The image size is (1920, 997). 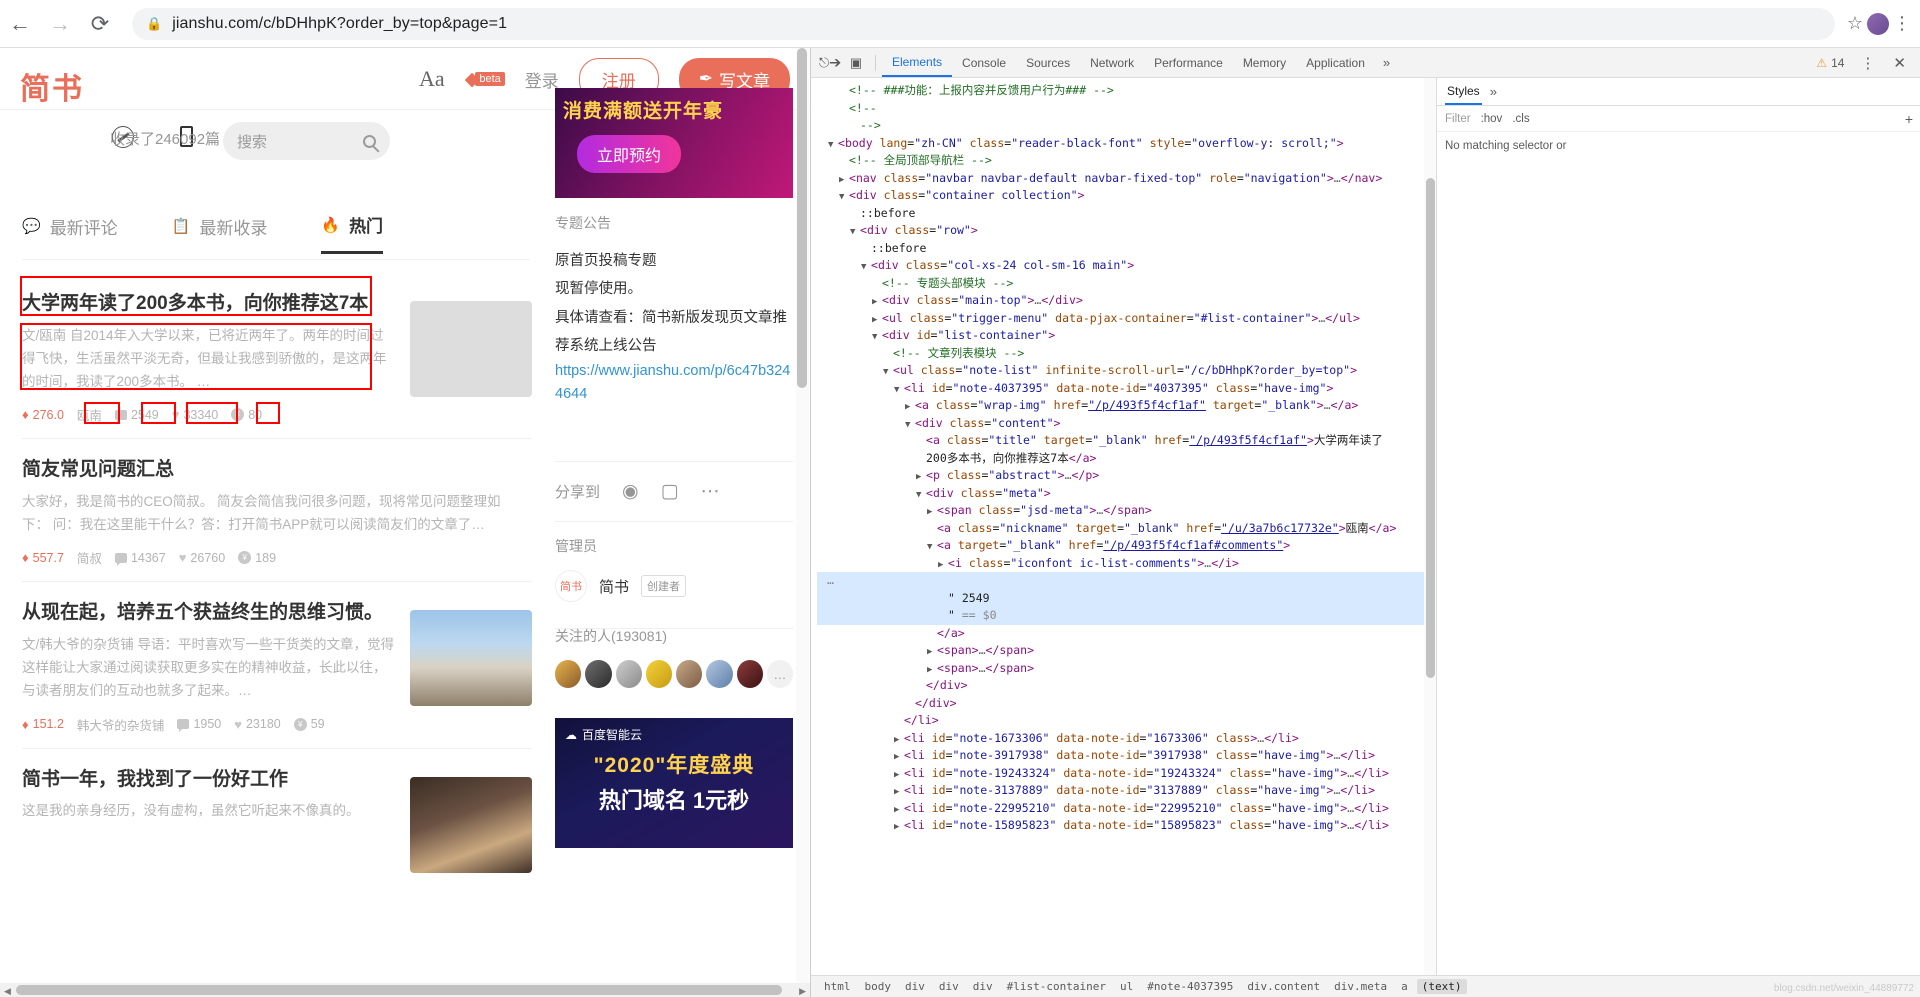 I want to click on sidebar-ad-banner-1: 消费满额送开年豪 立即预约, so click(x=674, y=143).